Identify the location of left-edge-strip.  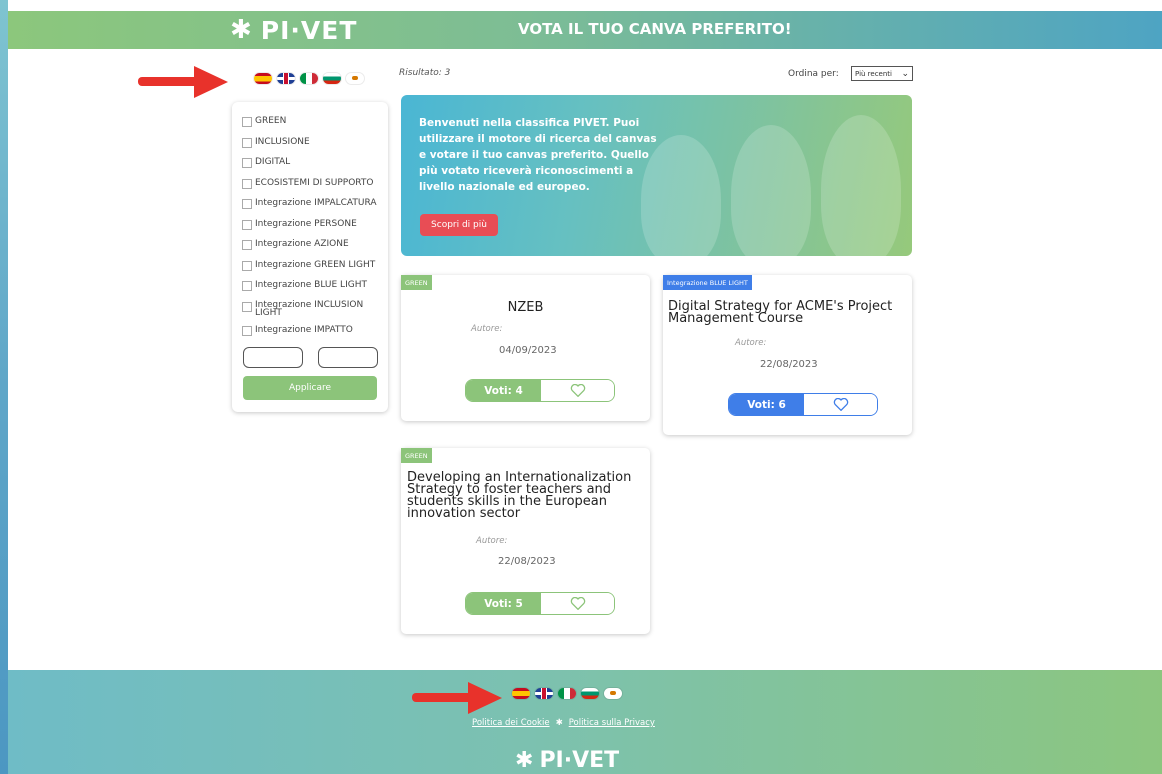
(4, 387).